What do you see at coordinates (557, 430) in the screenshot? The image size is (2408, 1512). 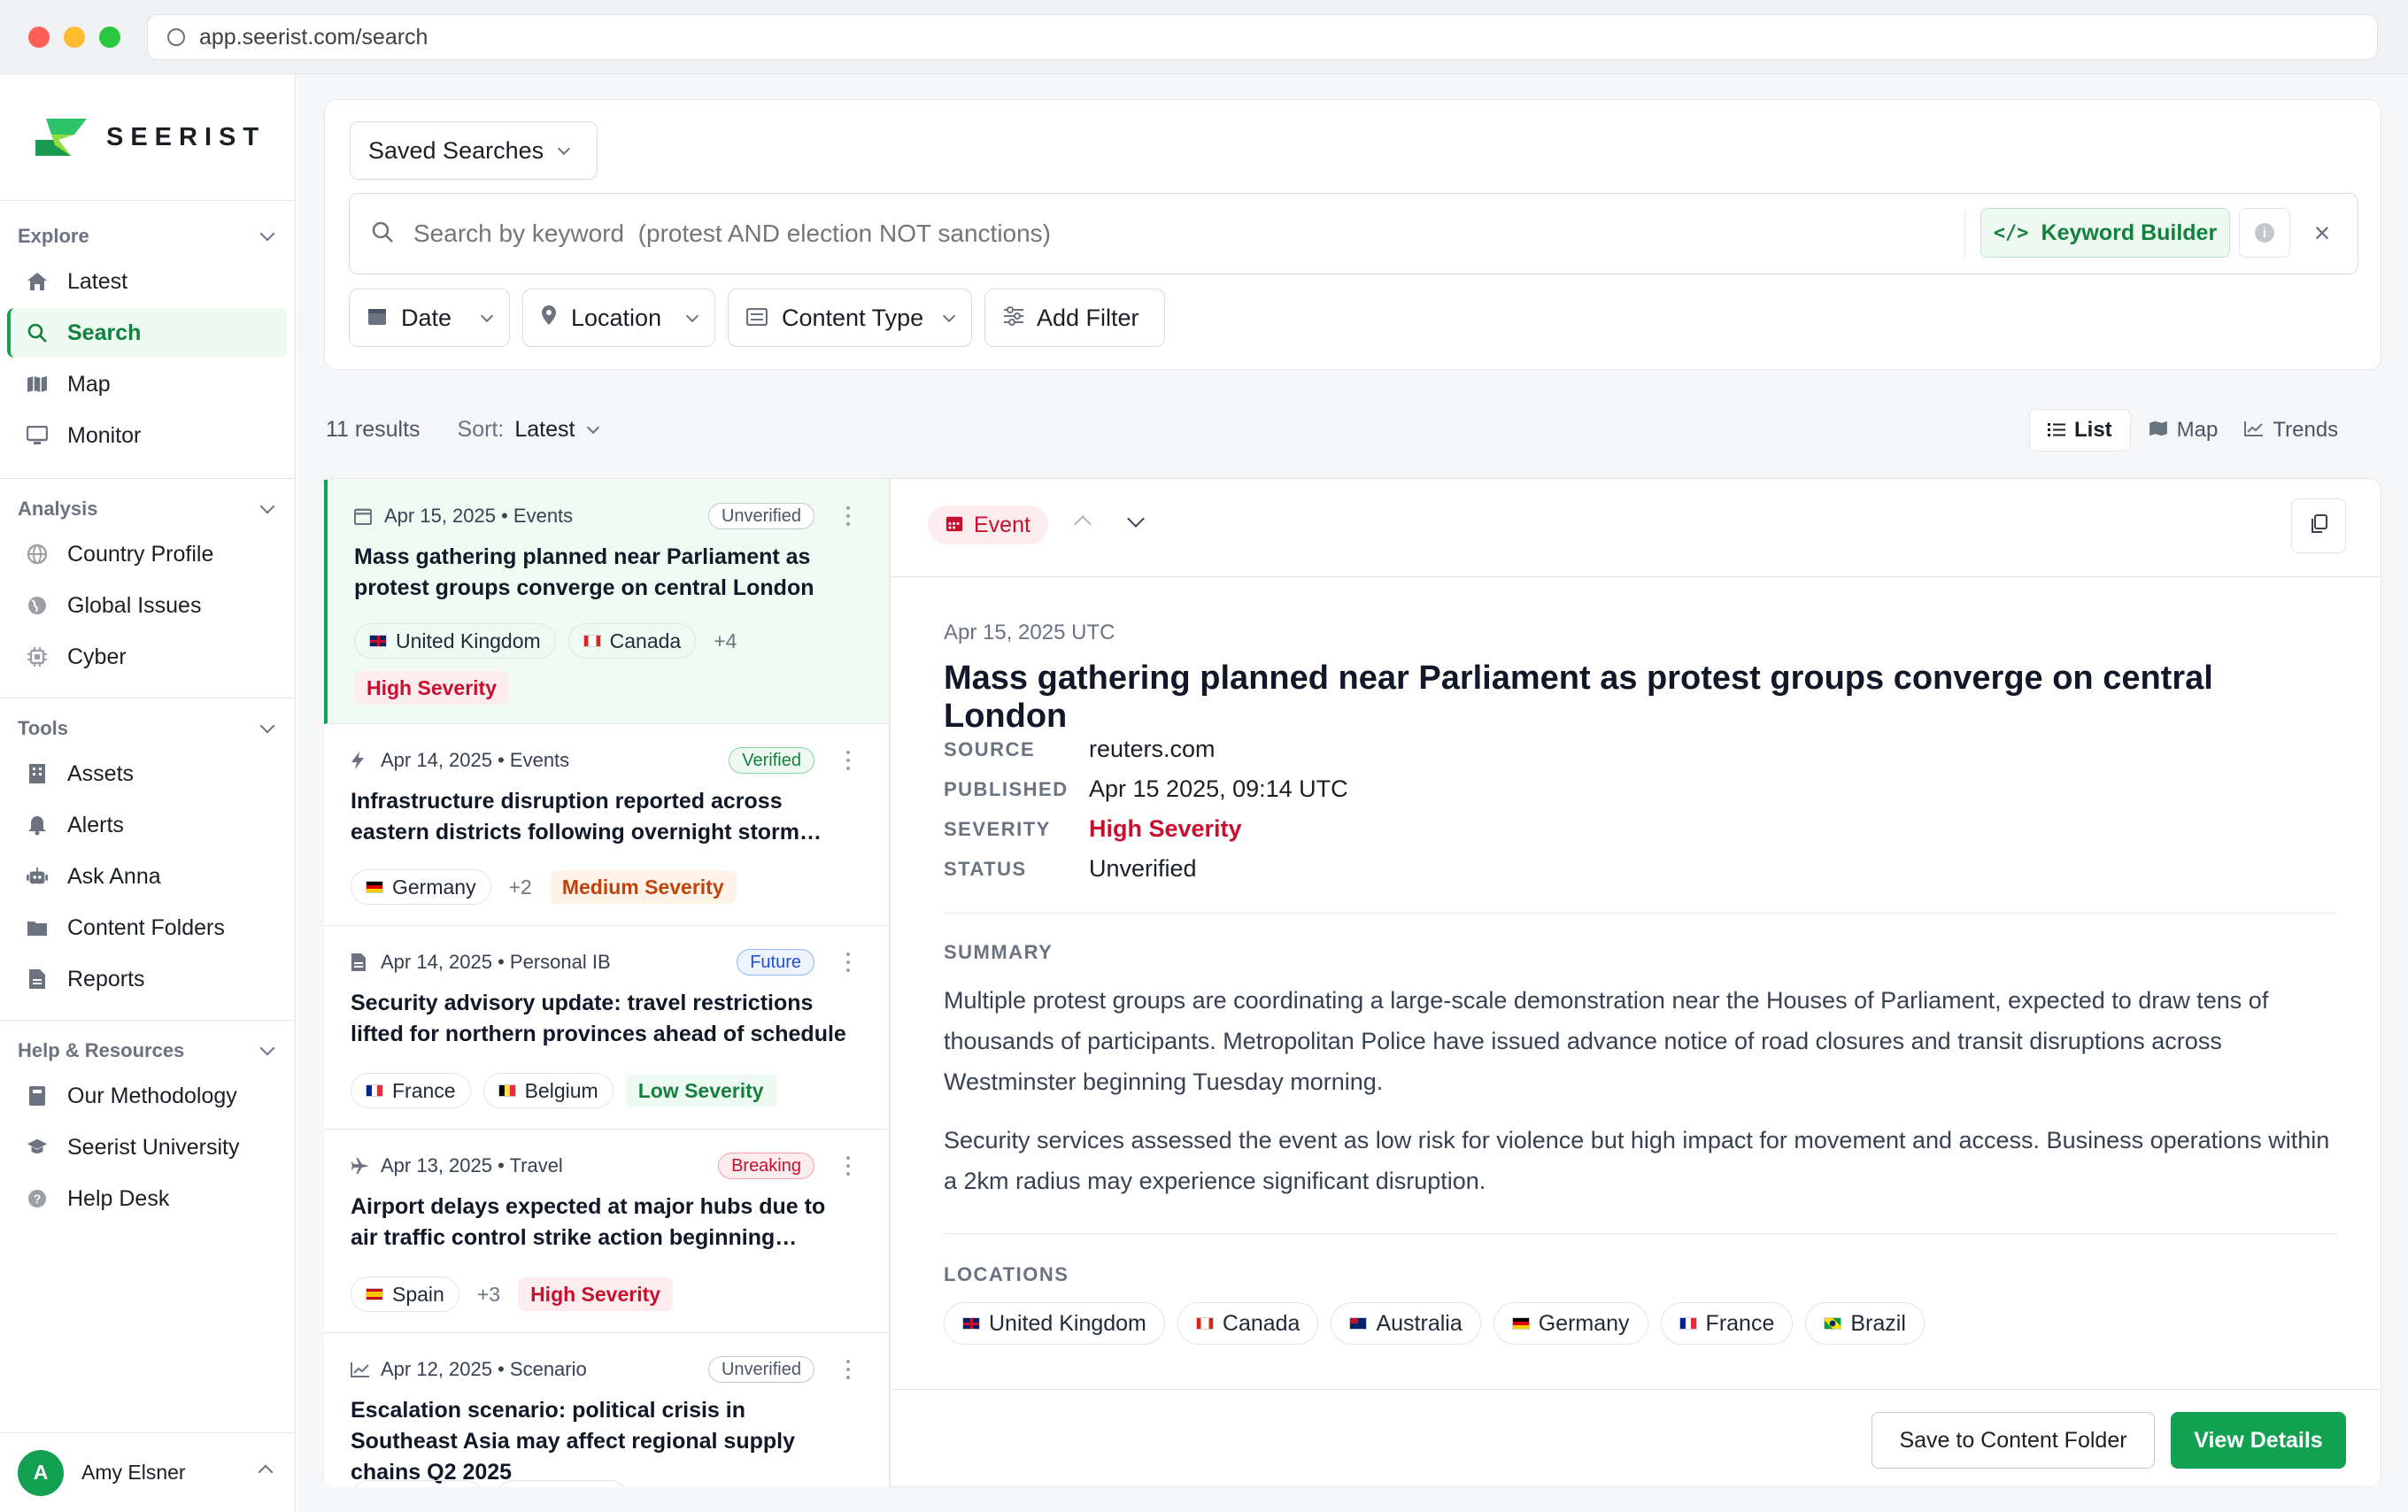 I see `sort-dropdown: Latest` at bounding box center [557, 430].